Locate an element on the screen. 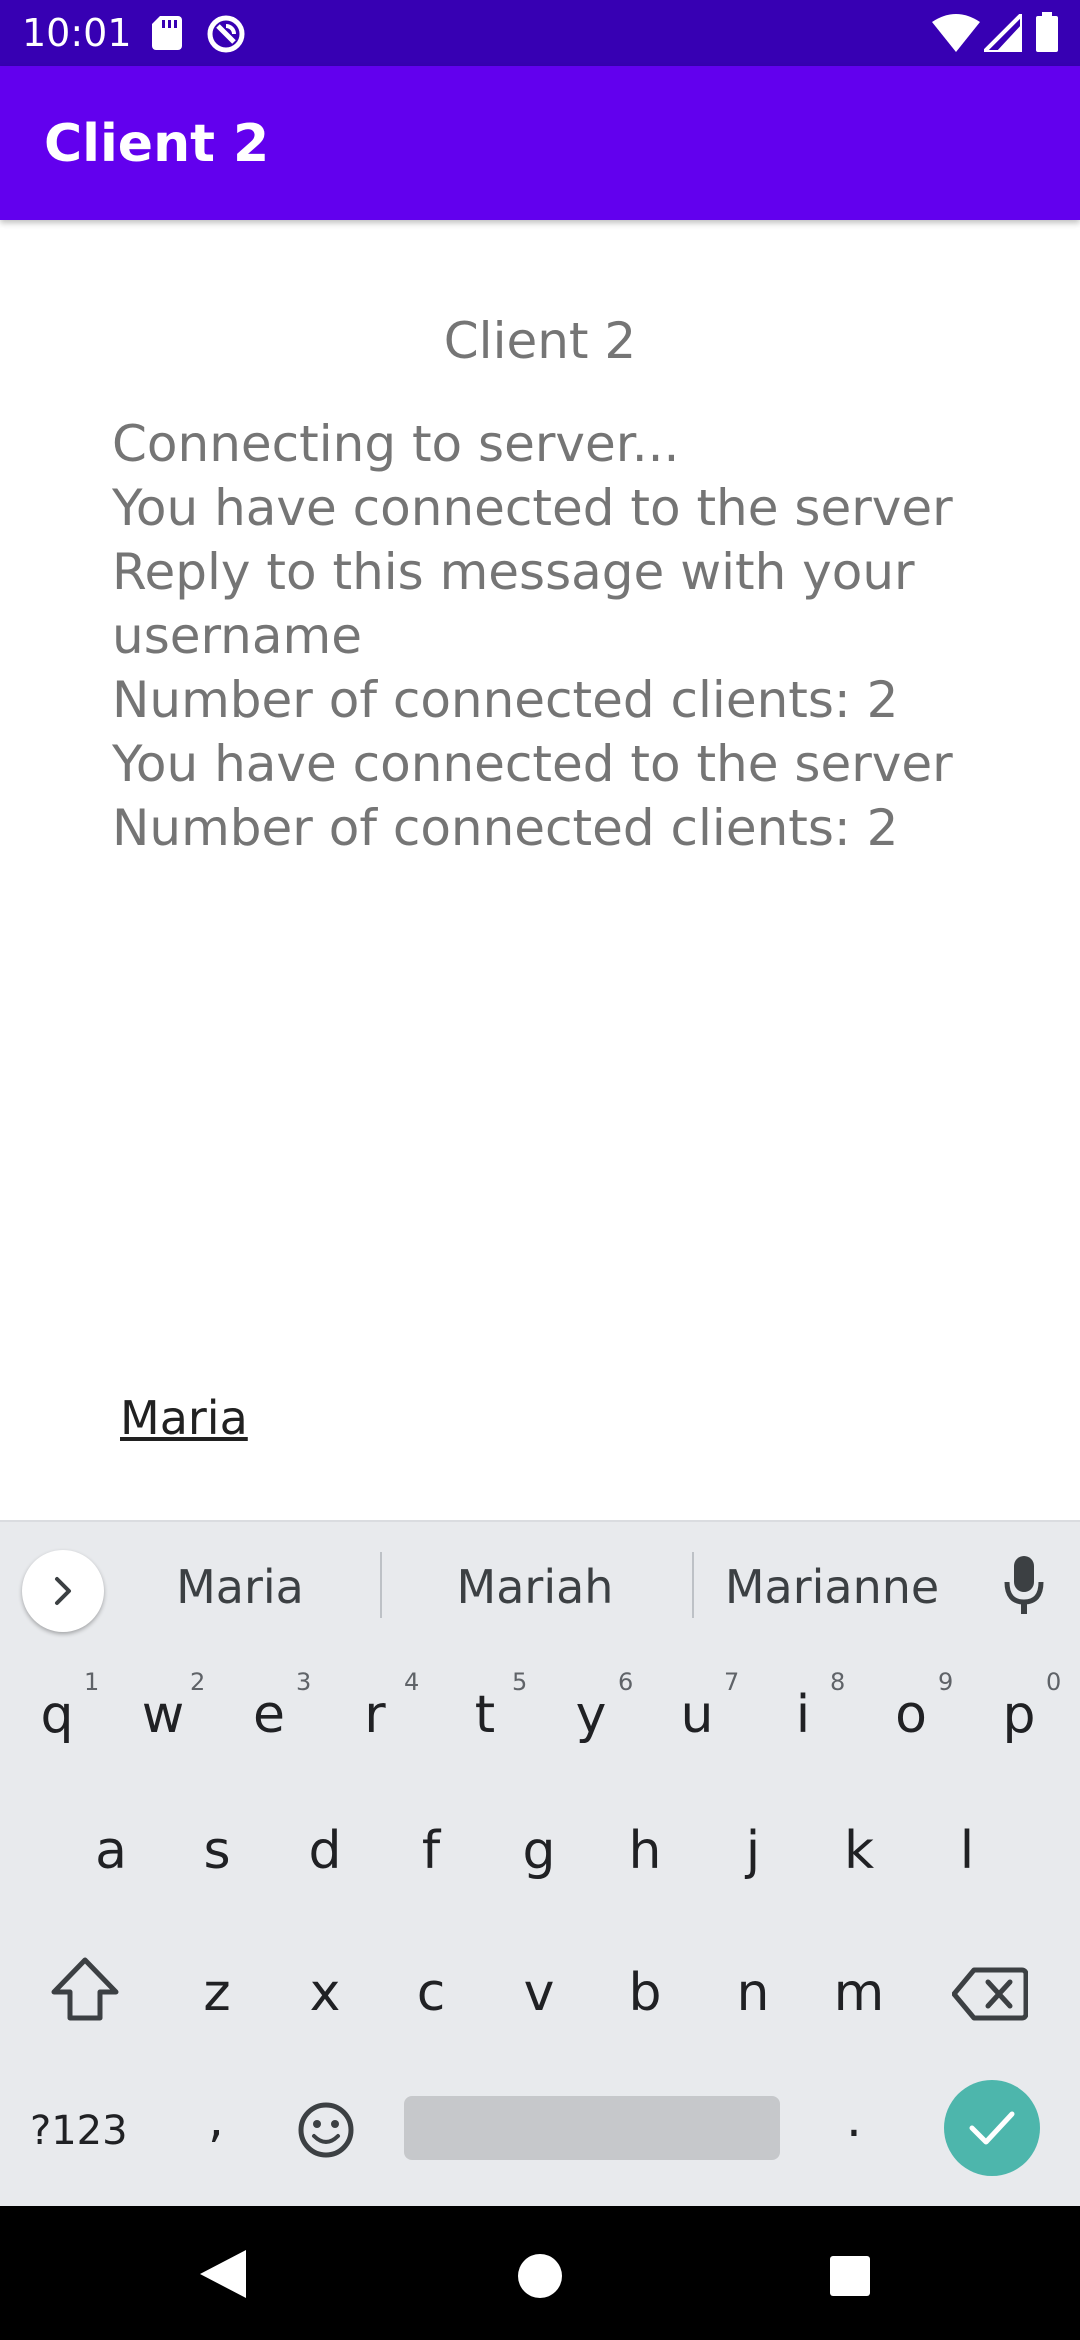  status-time: 10:01 is located at coordinates (77, 33).